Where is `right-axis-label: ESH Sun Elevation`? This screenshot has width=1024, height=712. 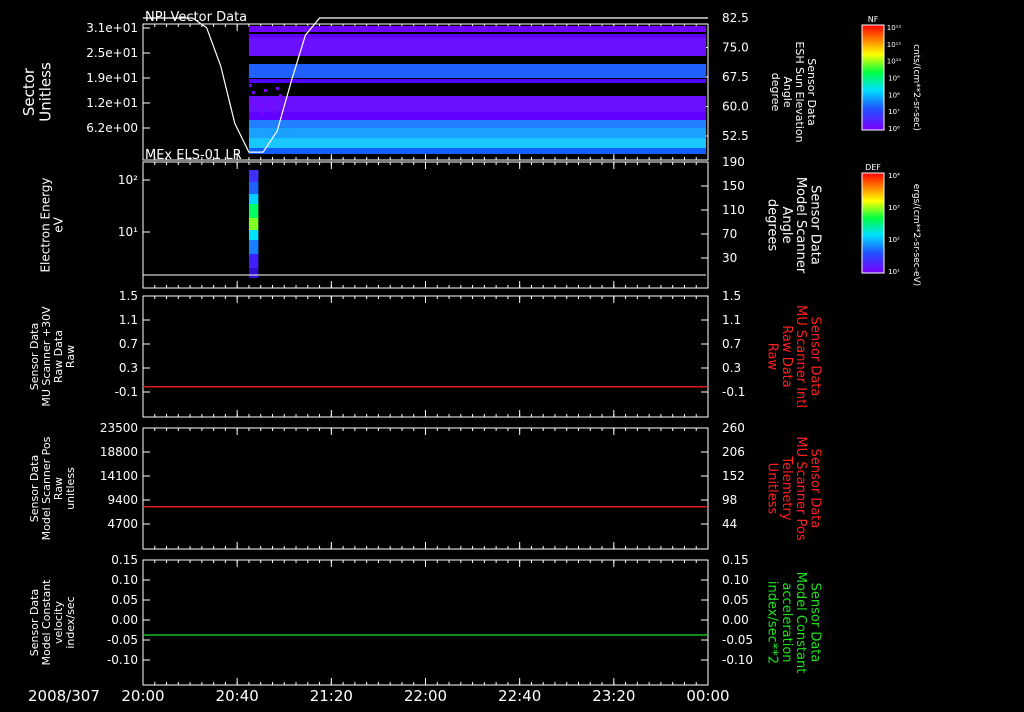 right-axis-label: ESH Sun Elevation is located at coordinates (799, 91).